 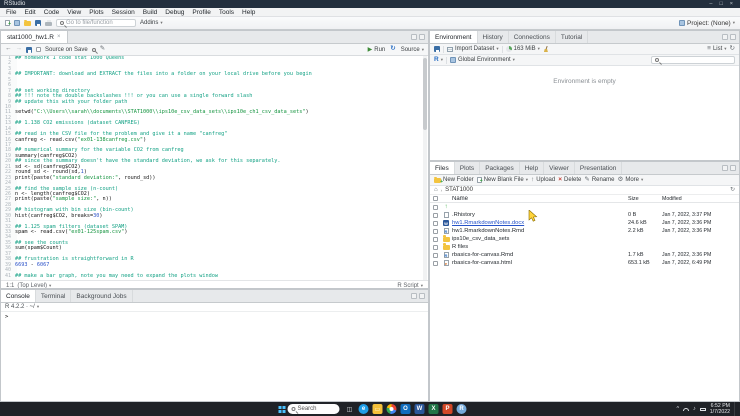 I want to click on memory-usage-button: 163 MiB ▾, so click(x=522, y=49).